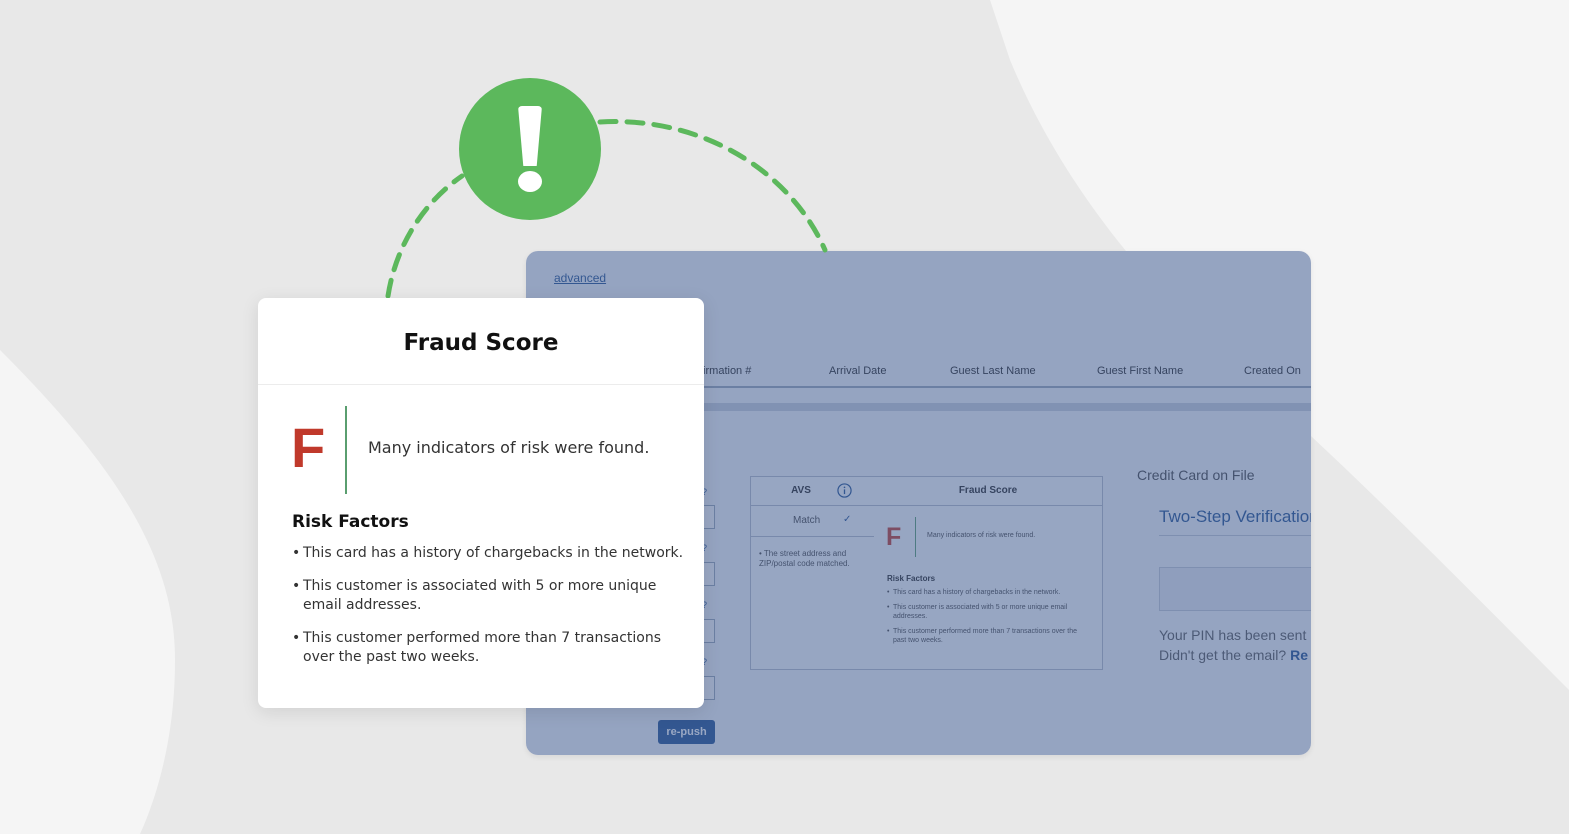  I want to click on grade-divider, so click(346, 450).